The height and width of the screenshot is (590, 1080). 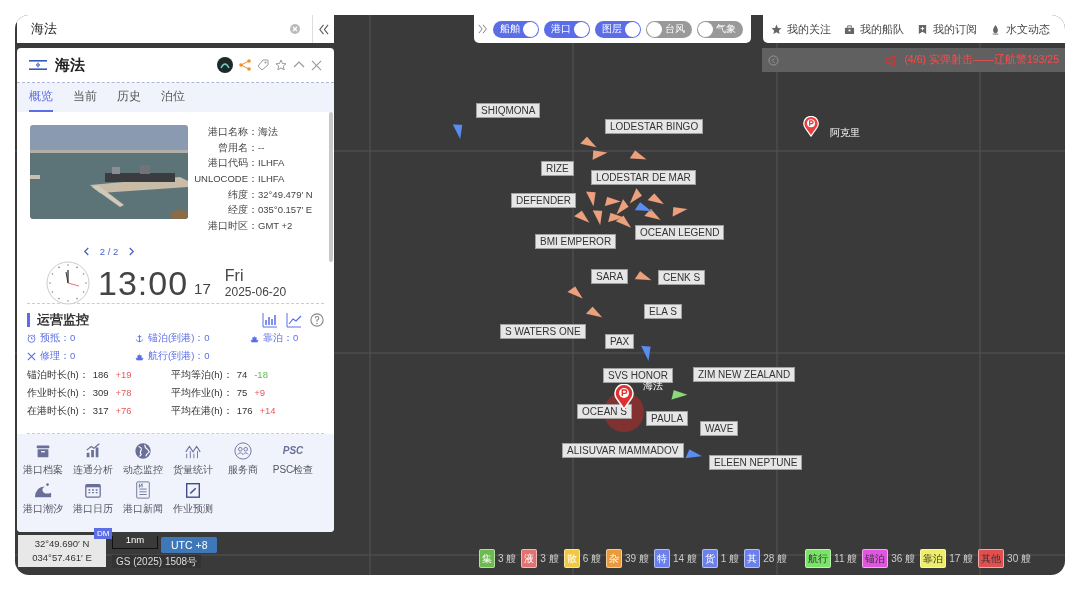 What do you see at coordinates (637, 558) in the screenshot?
I see `legend-count: 39 艘` at bounding box center [637, 558].